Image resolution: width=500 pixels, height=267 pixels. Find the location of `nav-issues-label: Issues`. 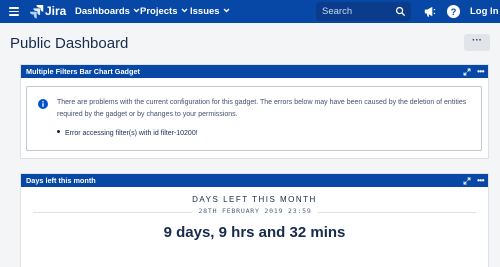

nav-issues-label: Issues is located at coordinates (205, 11).